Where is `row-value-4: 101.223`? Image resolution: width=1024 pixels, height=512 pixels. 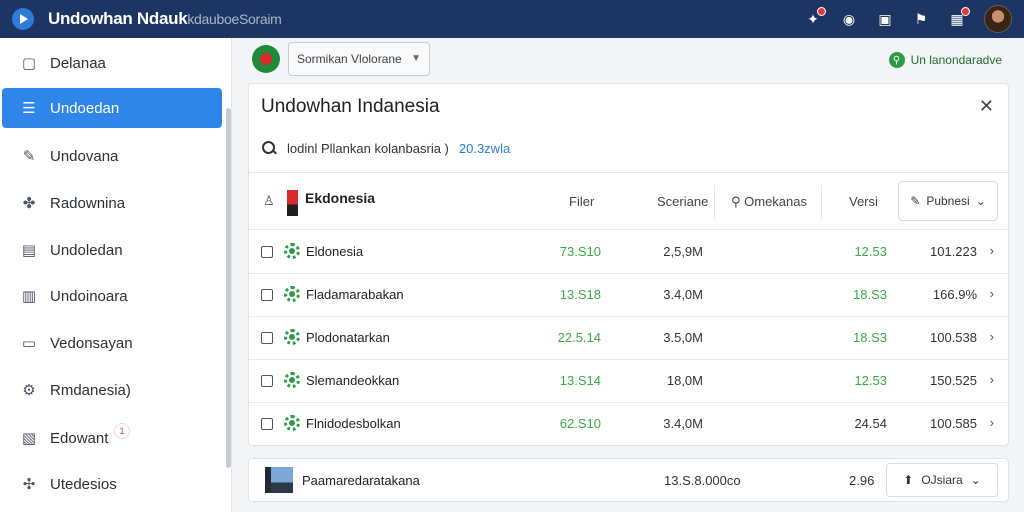 row-value-4: 101.223 is located at coordinates (953, 251).